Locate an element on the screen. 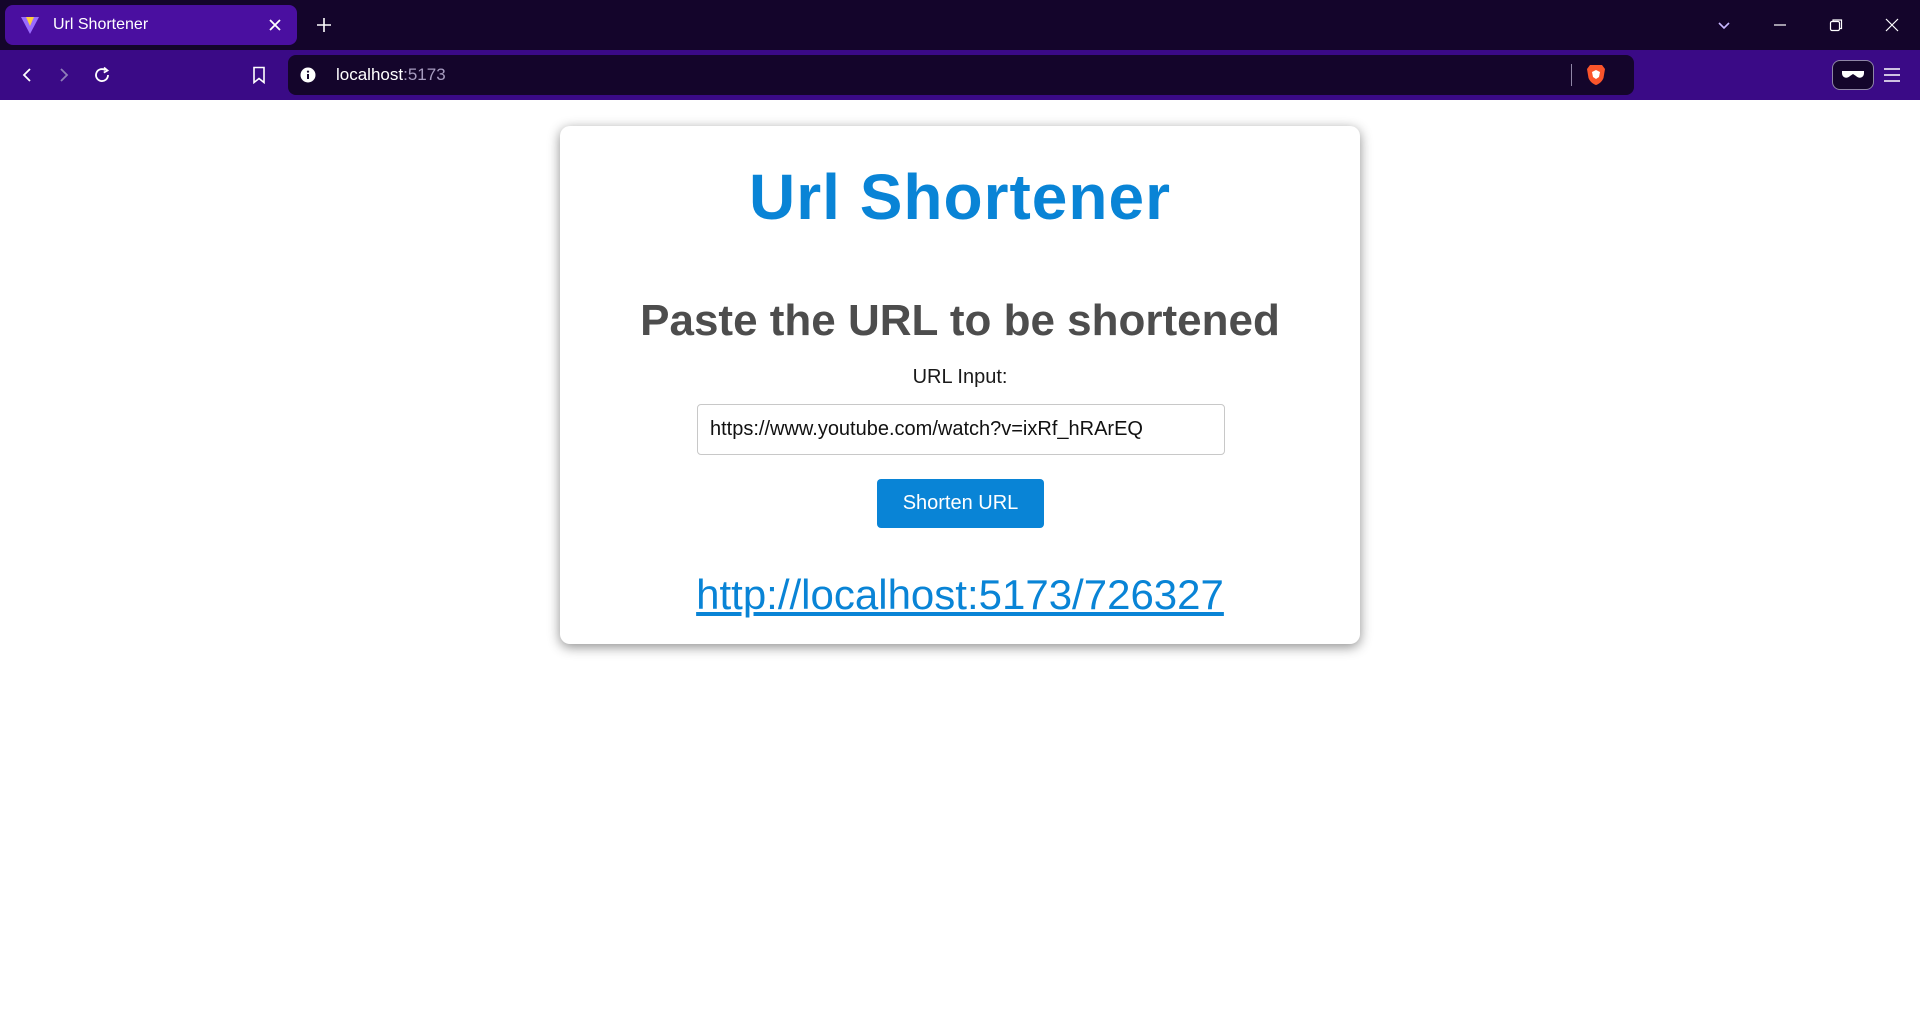 The width and height of the screenshot is (1920, 1020). vite-logo-icon is located at coordinates (30, 25).